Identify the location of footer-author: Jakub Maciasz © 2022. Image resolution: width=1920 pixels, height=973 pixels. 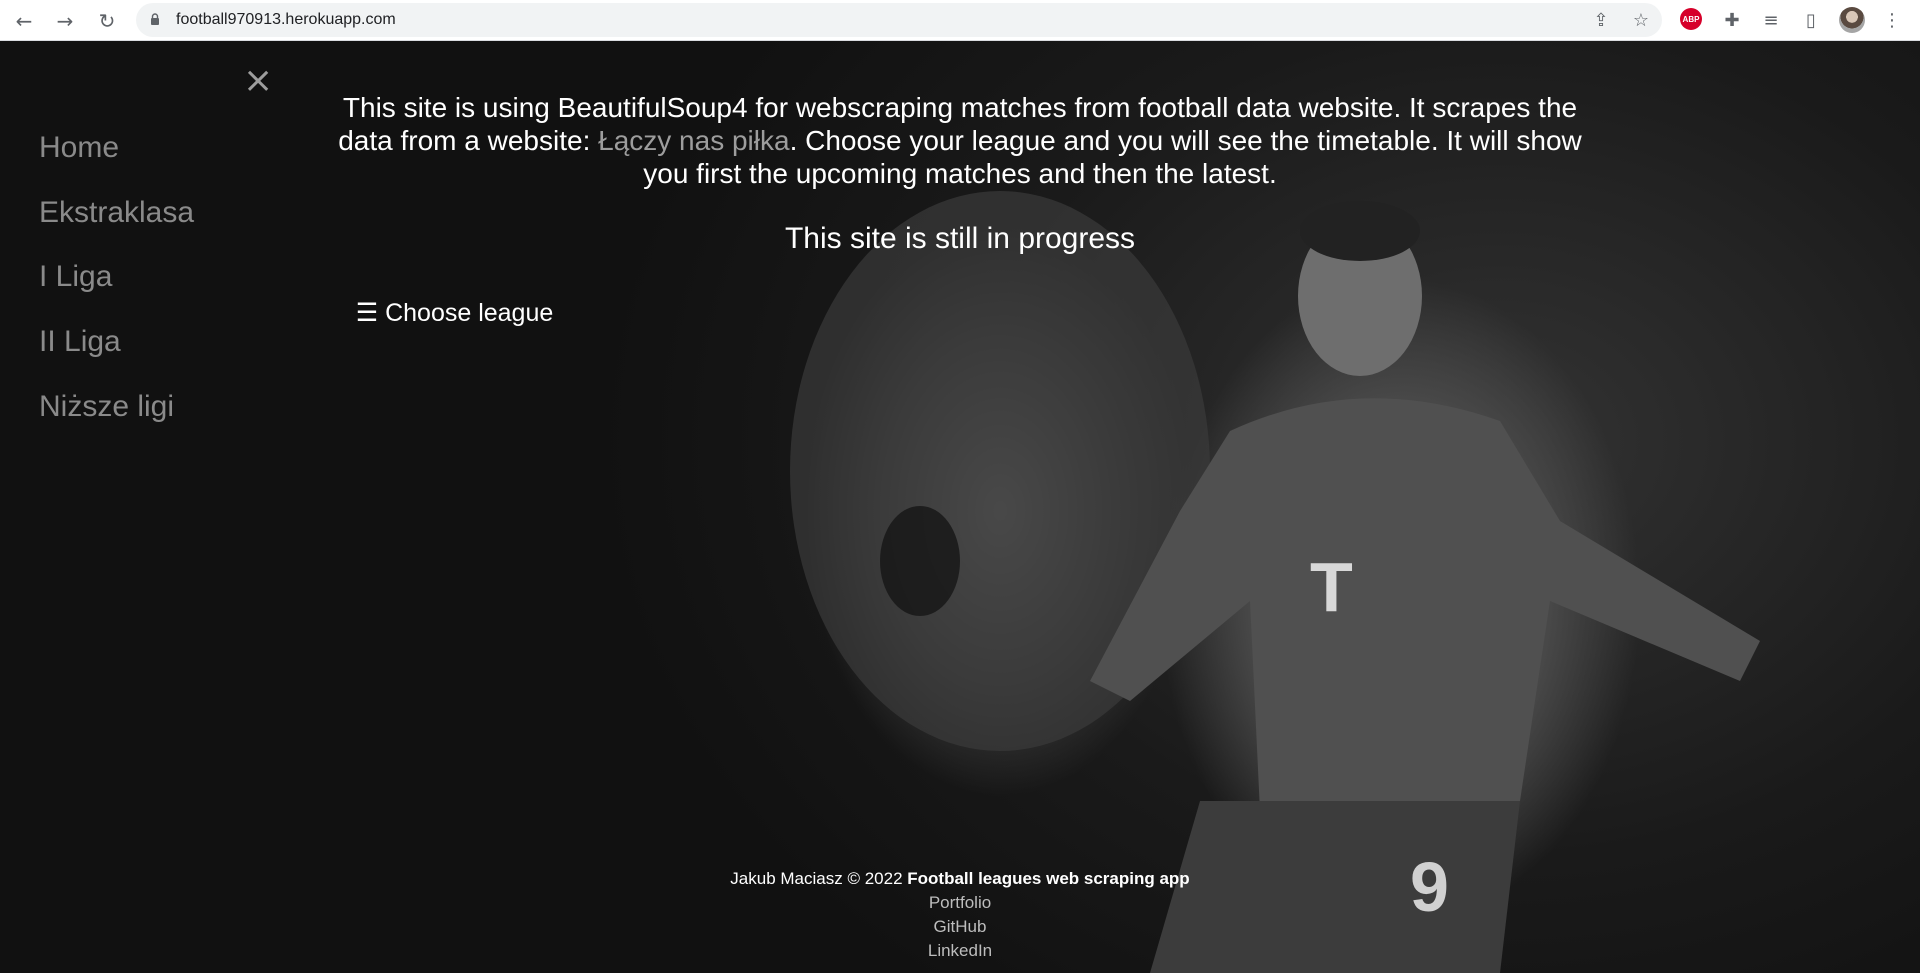
(819, 878).